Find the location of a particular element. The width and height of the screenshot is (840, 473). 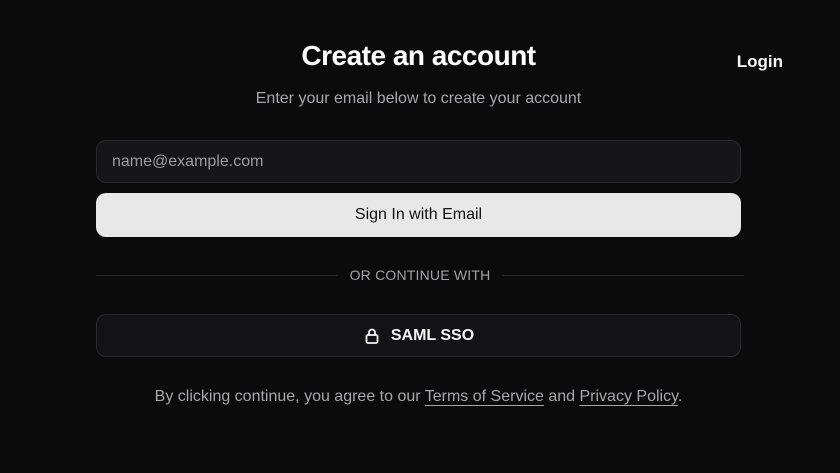

sign-in-with-email-button: Sign In with Email is located at coordinates (418, 215).